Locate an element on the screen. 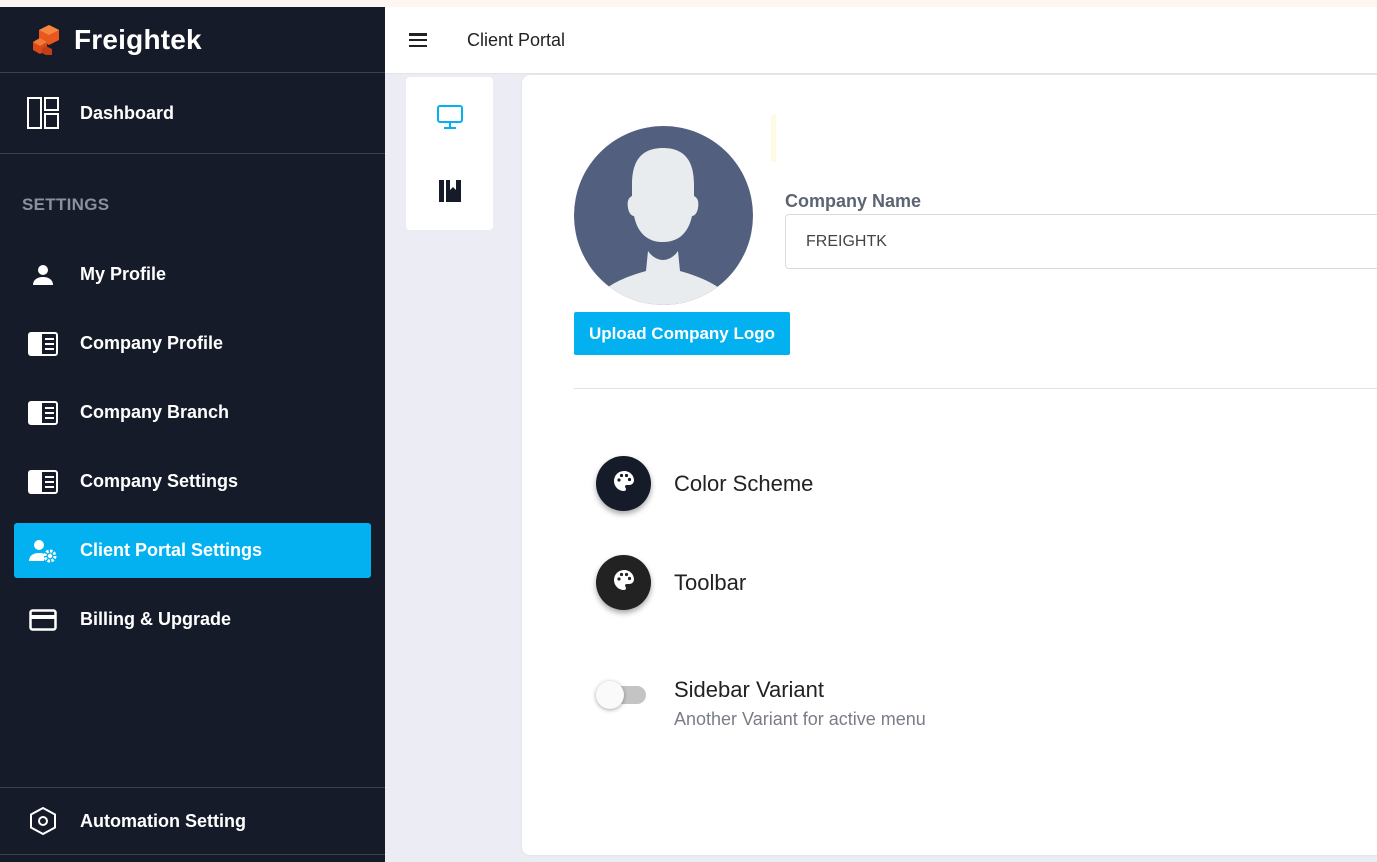 The height and width of the screenshot is (862, 1377). sidebar-item-company-profile: Company Profile is located at coordinates (192, 343).